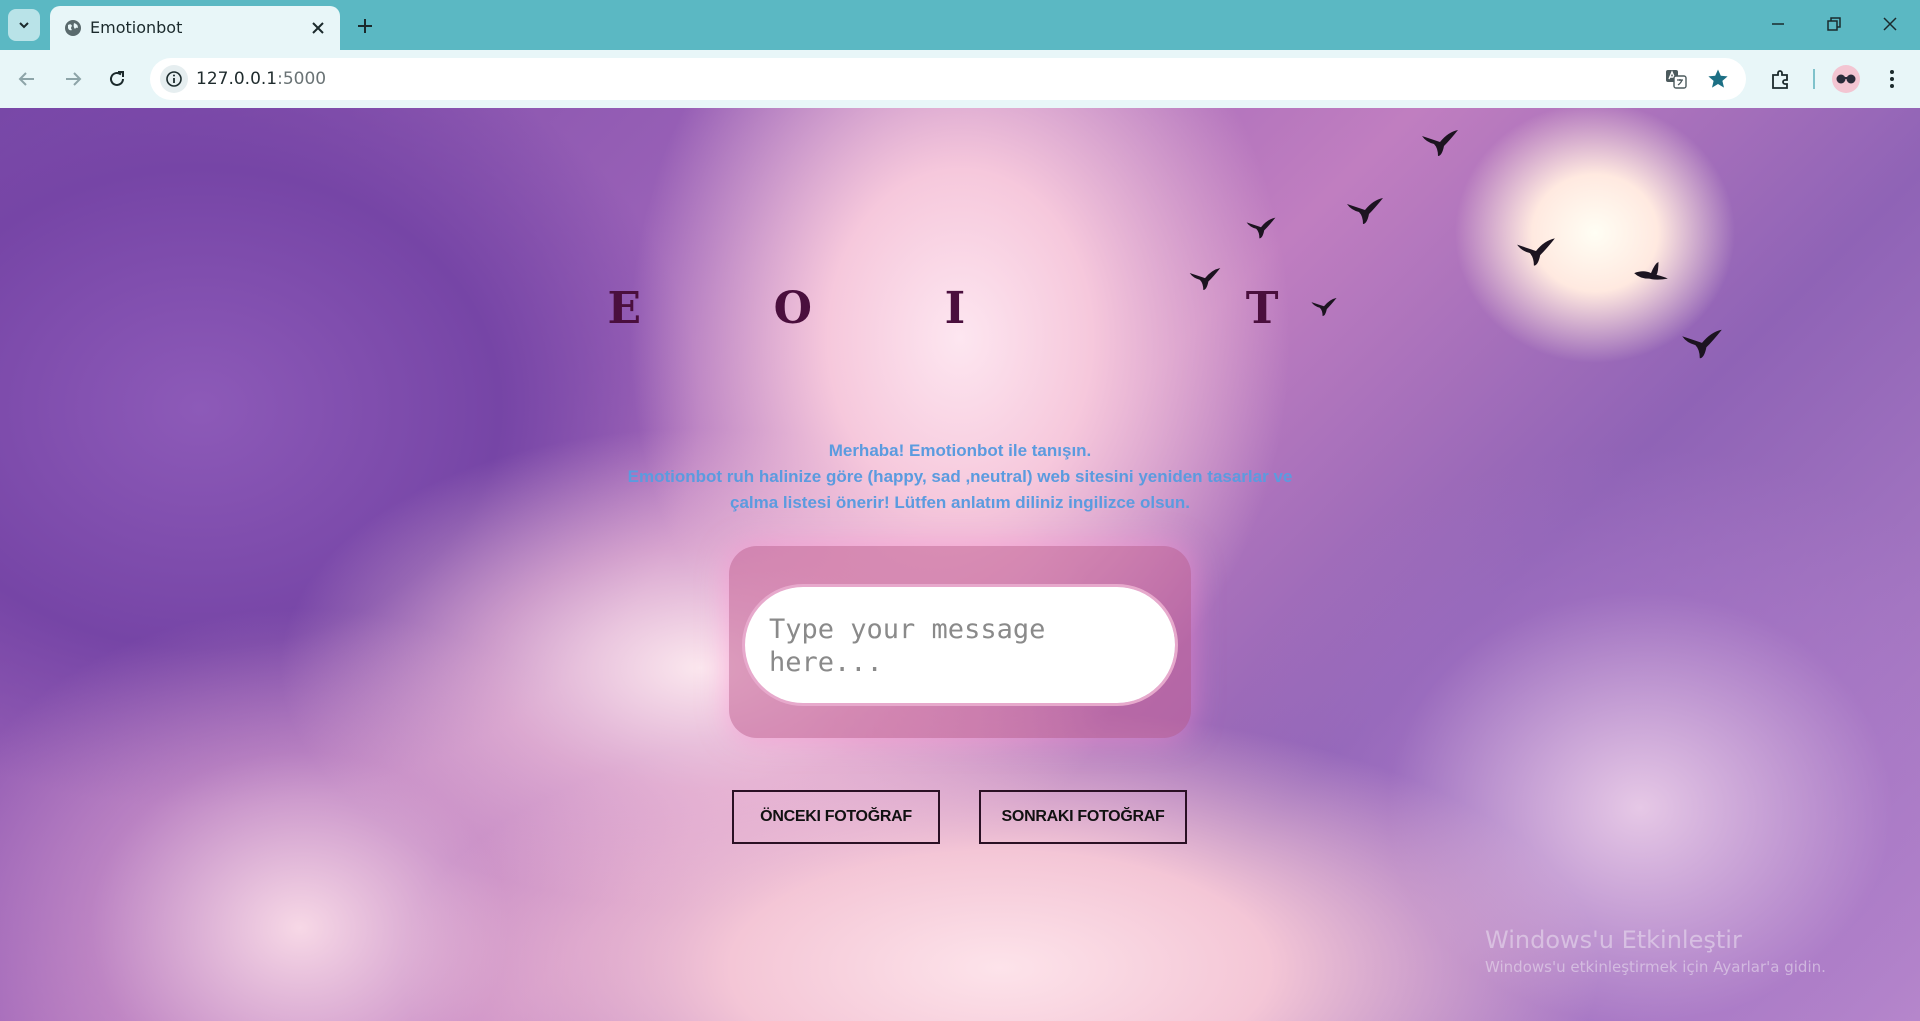  I want to click on plus-icon, so click(365, 26).